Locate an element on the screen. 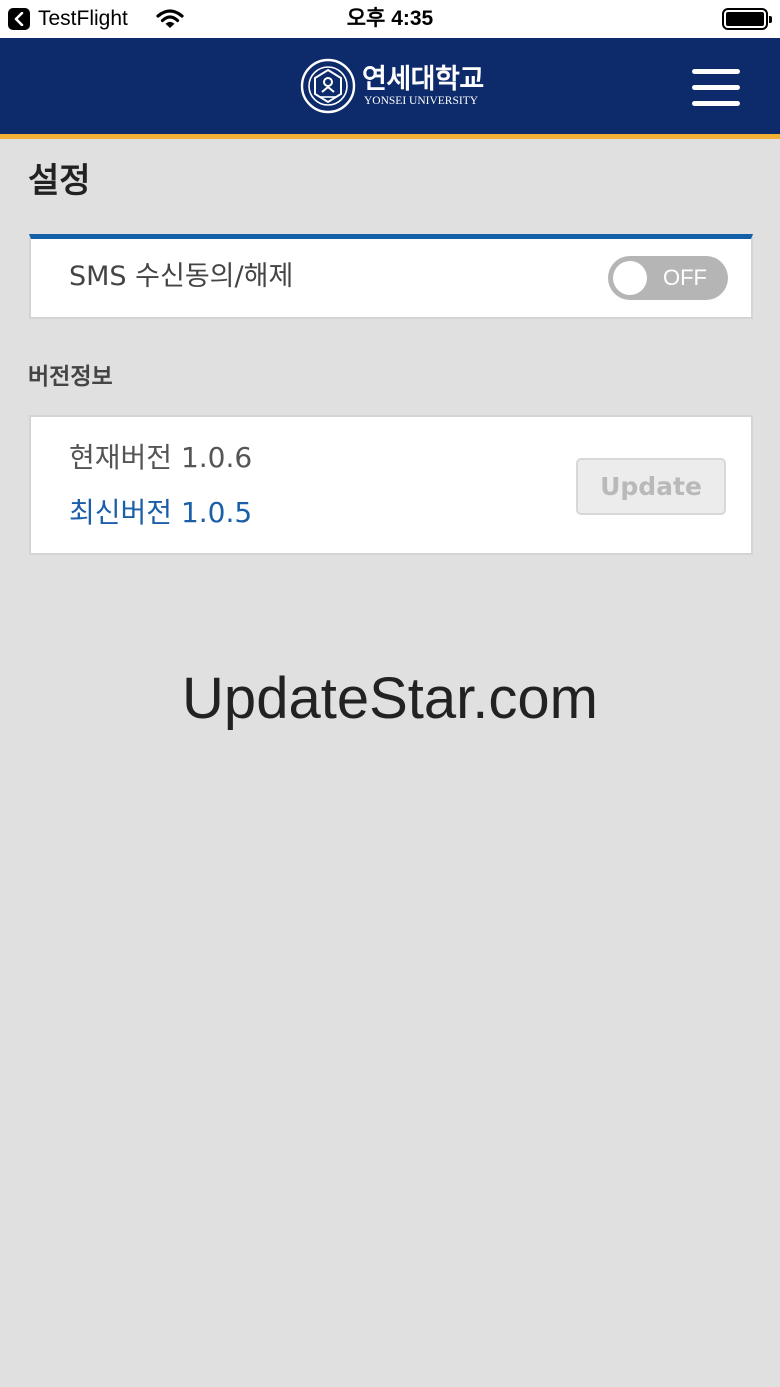 This screenshot has width=780, height=1387. header-accent-bar is located at coordinates (390, 136).